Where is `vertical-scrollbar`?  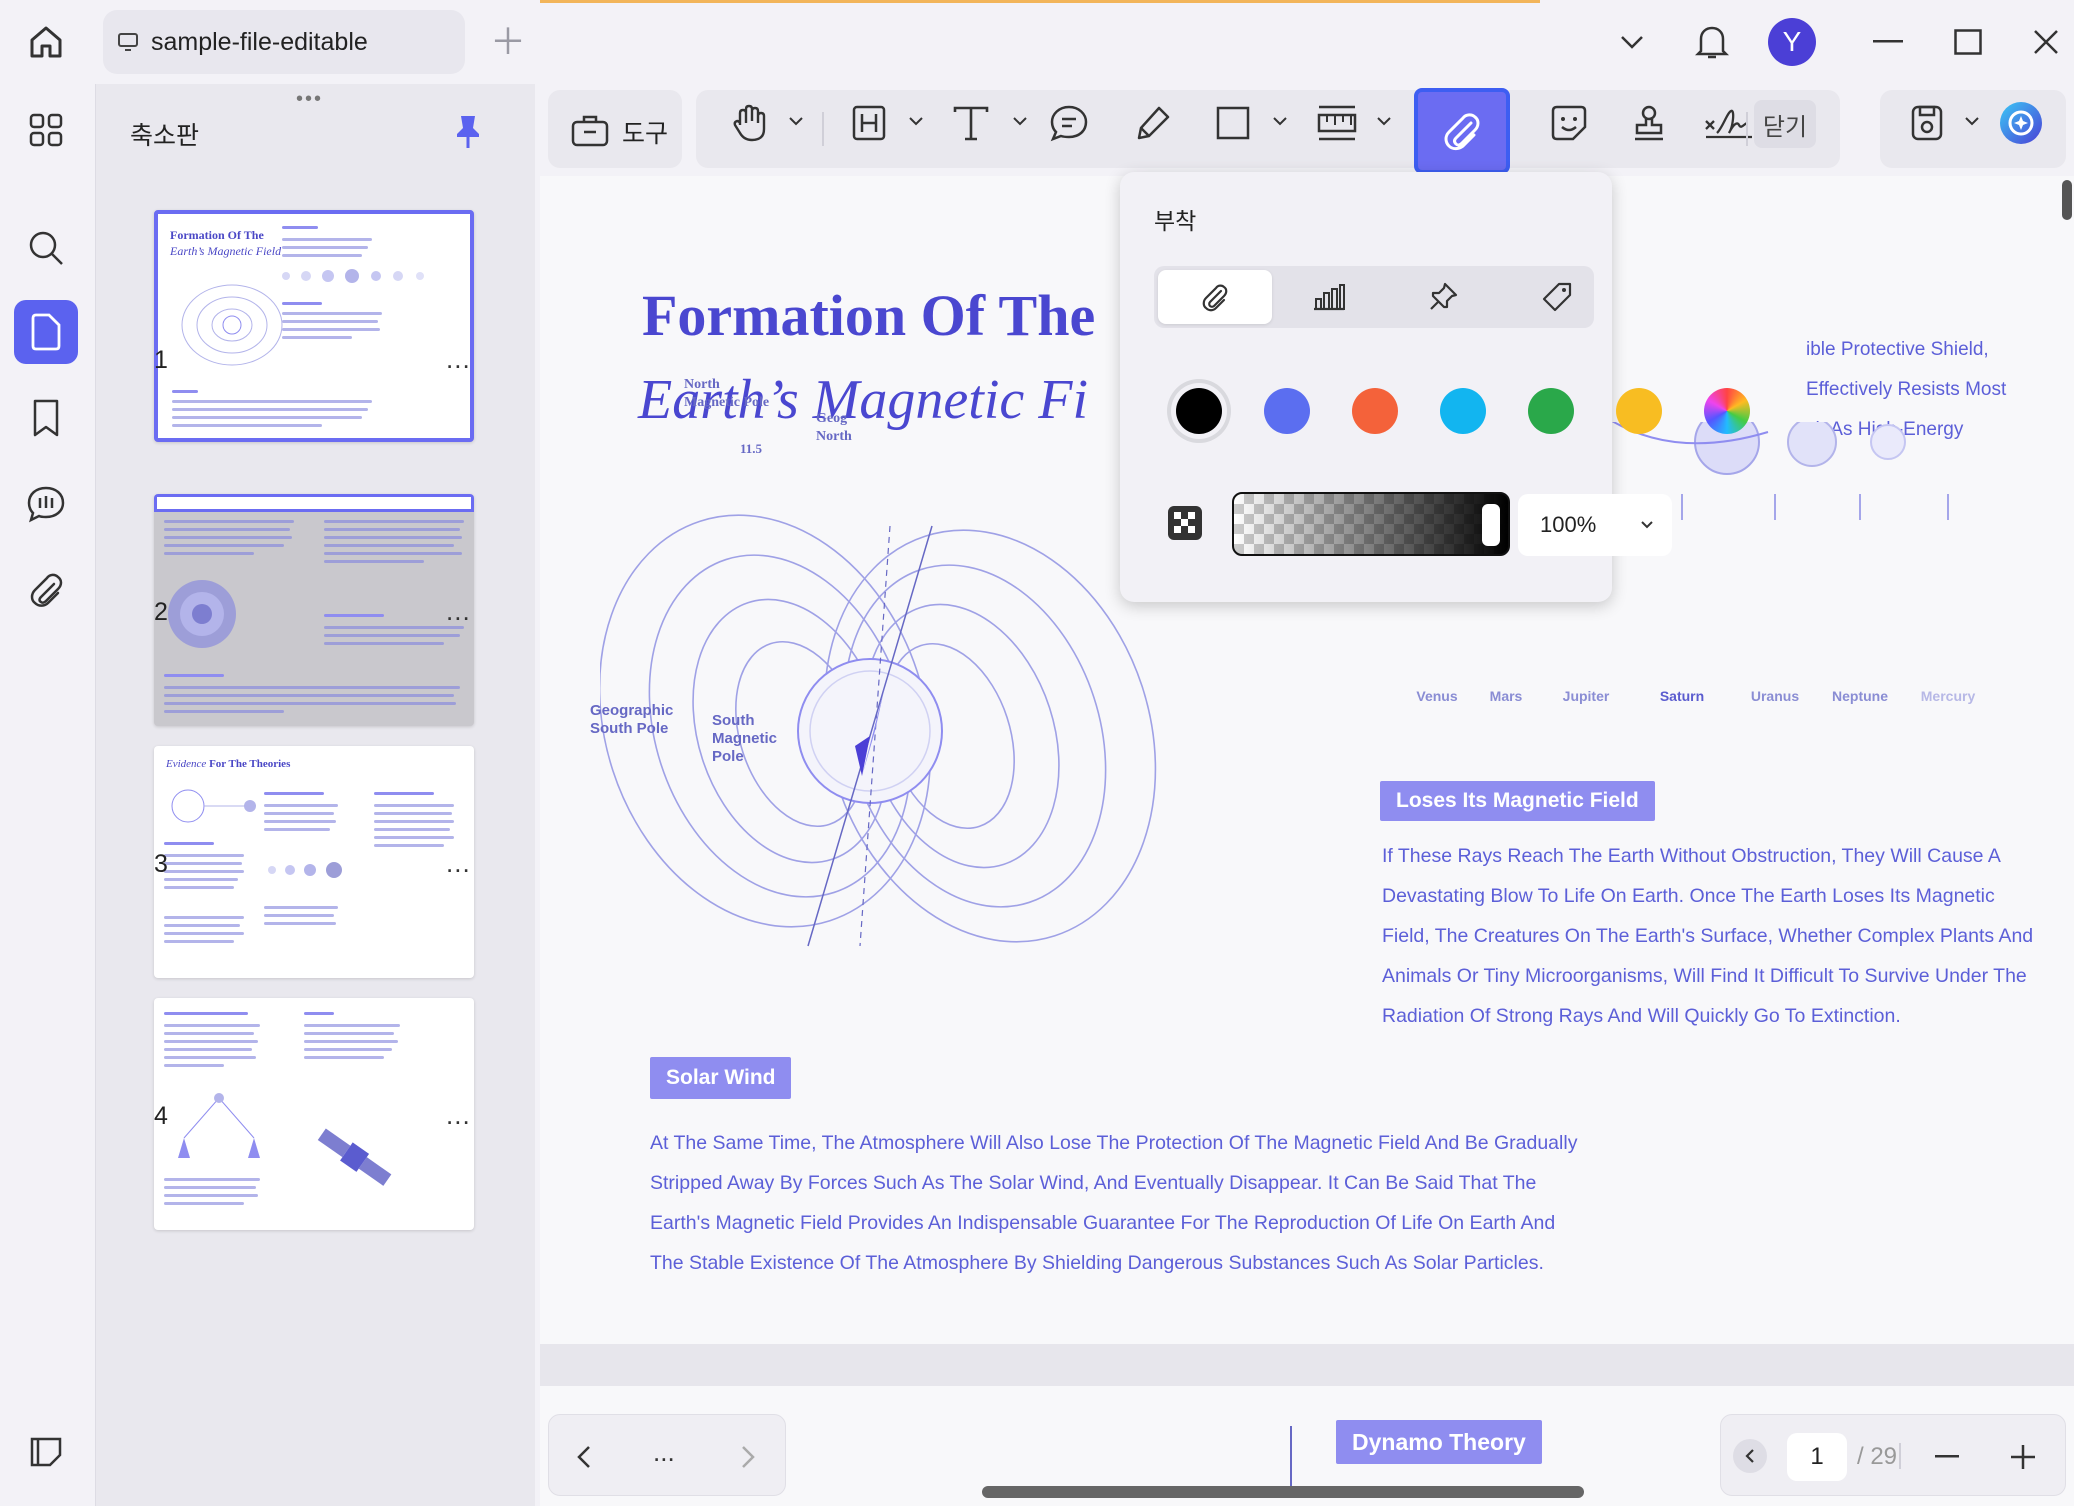
vertical-scrollbar is located at coordinates (2067, 200).